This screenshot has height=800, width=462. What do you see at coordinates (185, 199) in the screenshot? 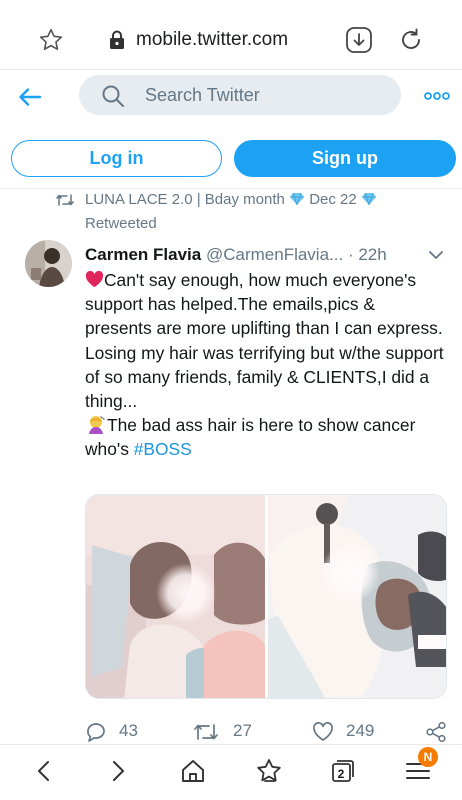
I see `retweeter-name-part1: LUNA LACE 2.0 | Bday month` at bounding box center [185, 199].